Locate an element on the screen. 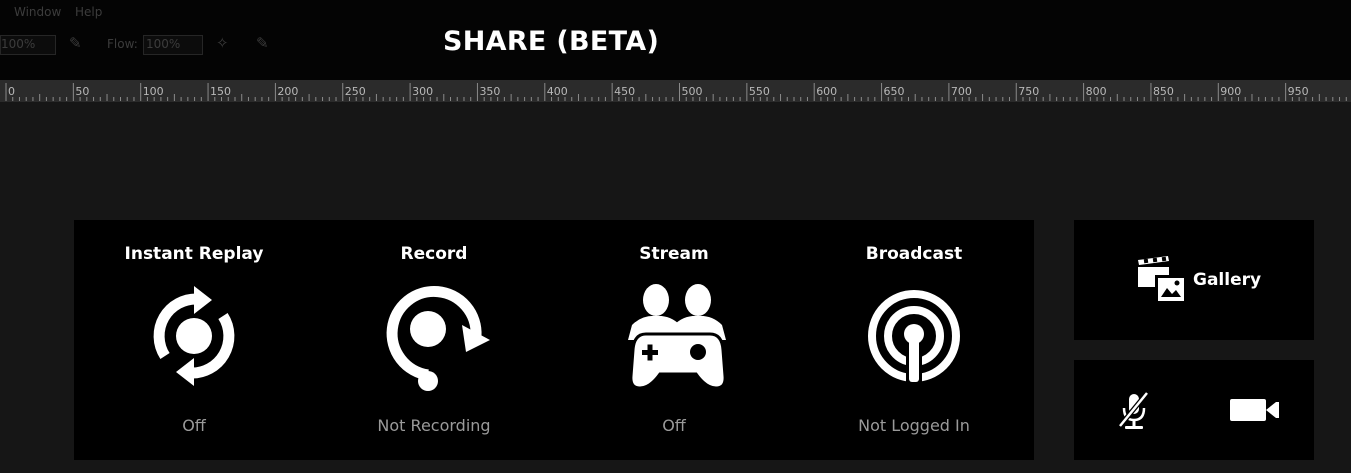 Image resolution: width=1351 pixels, height=473 pixels. ruler-label: 50 is located at coordinates (82, 91).